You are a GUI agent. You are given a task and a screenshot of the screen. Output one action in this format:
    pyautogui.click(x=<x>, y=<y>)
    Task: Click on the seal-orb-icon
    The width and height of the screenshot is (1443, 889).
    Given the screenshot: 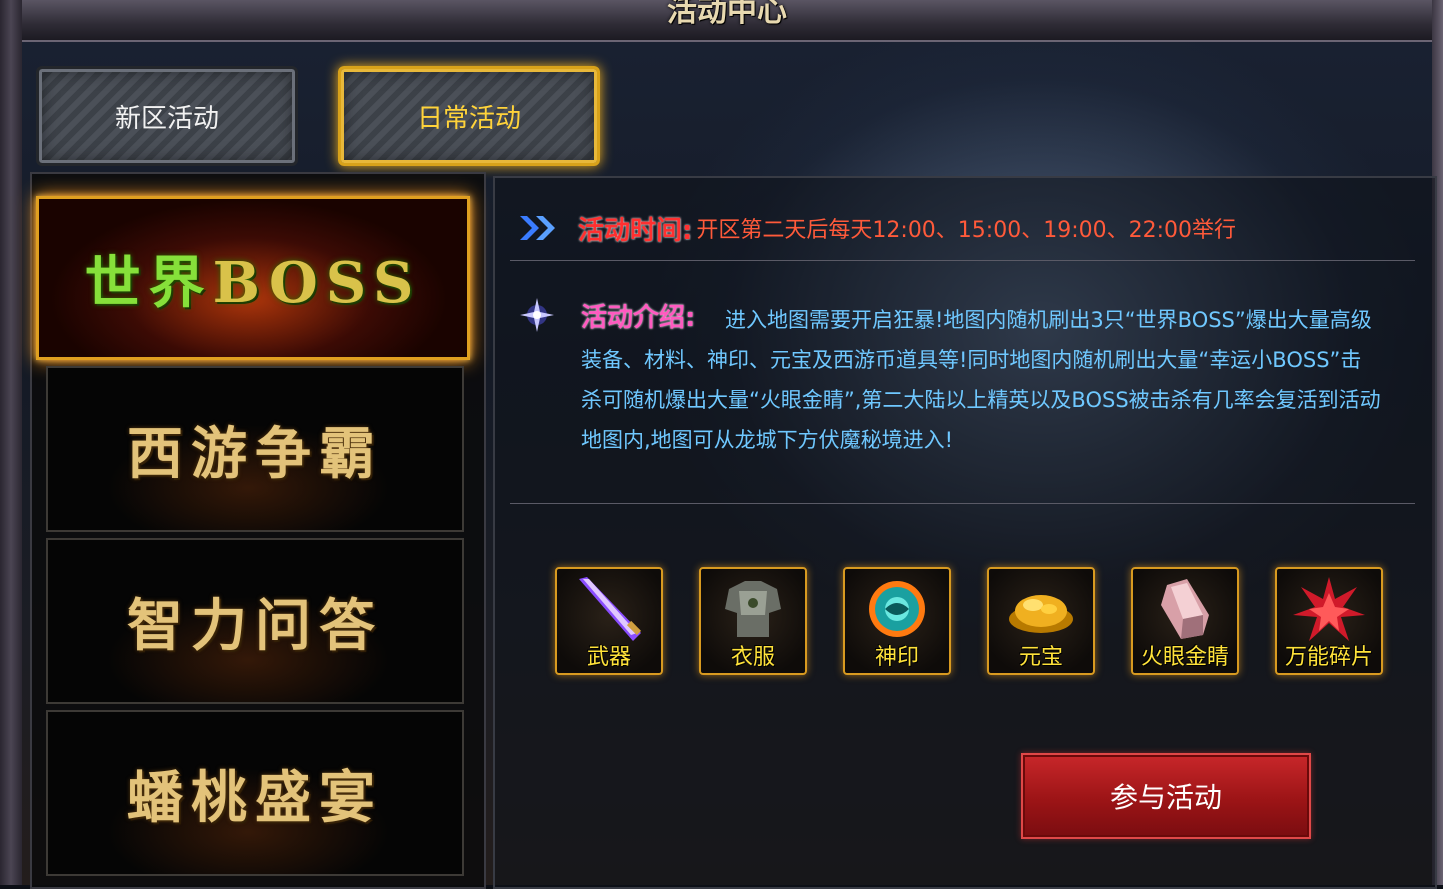 What is the action you would take?
    pyautogui.click(x=897, y=609)
    